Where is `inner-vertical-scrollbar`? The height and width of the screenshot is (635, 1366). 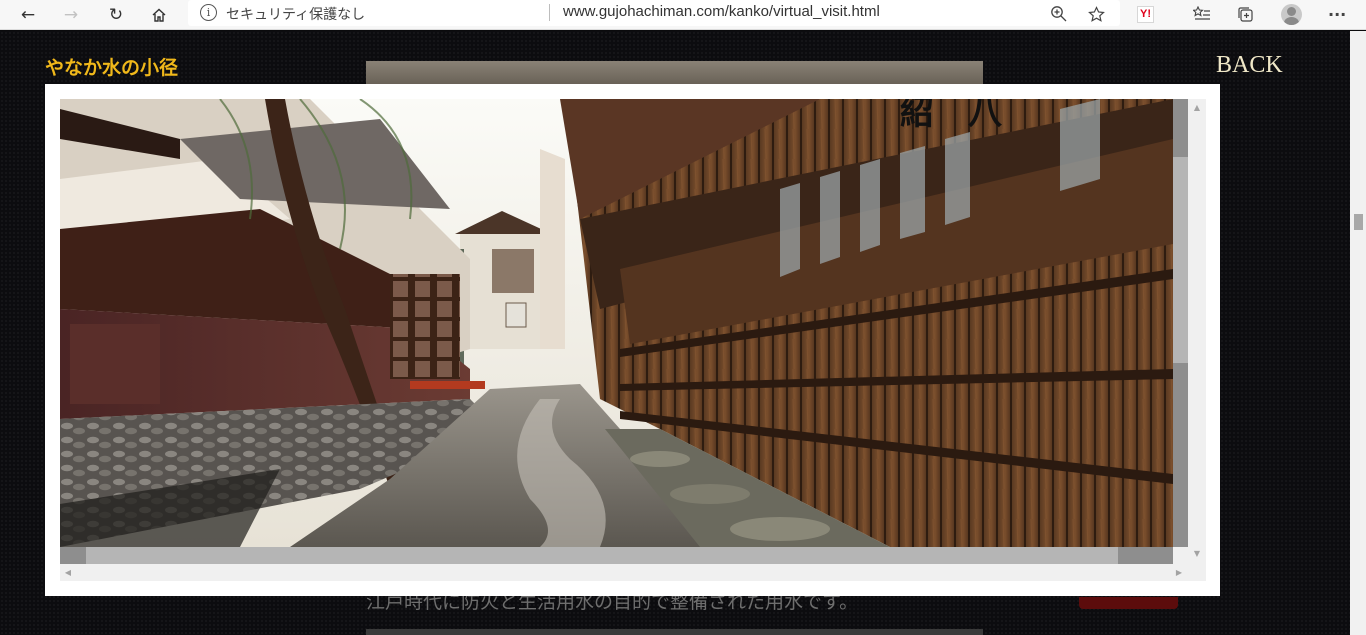
inner-vertical-scrollbar is located at coordinates (1180, 323).